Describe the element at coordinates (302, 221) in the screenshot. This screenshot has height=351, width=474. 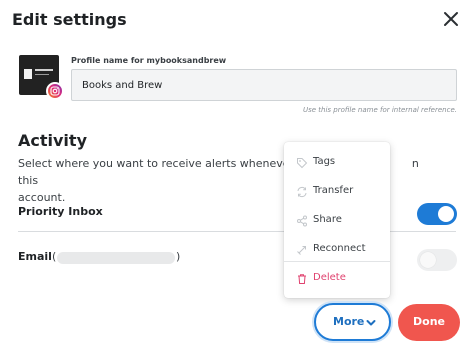
I see `share-icon` at that location.